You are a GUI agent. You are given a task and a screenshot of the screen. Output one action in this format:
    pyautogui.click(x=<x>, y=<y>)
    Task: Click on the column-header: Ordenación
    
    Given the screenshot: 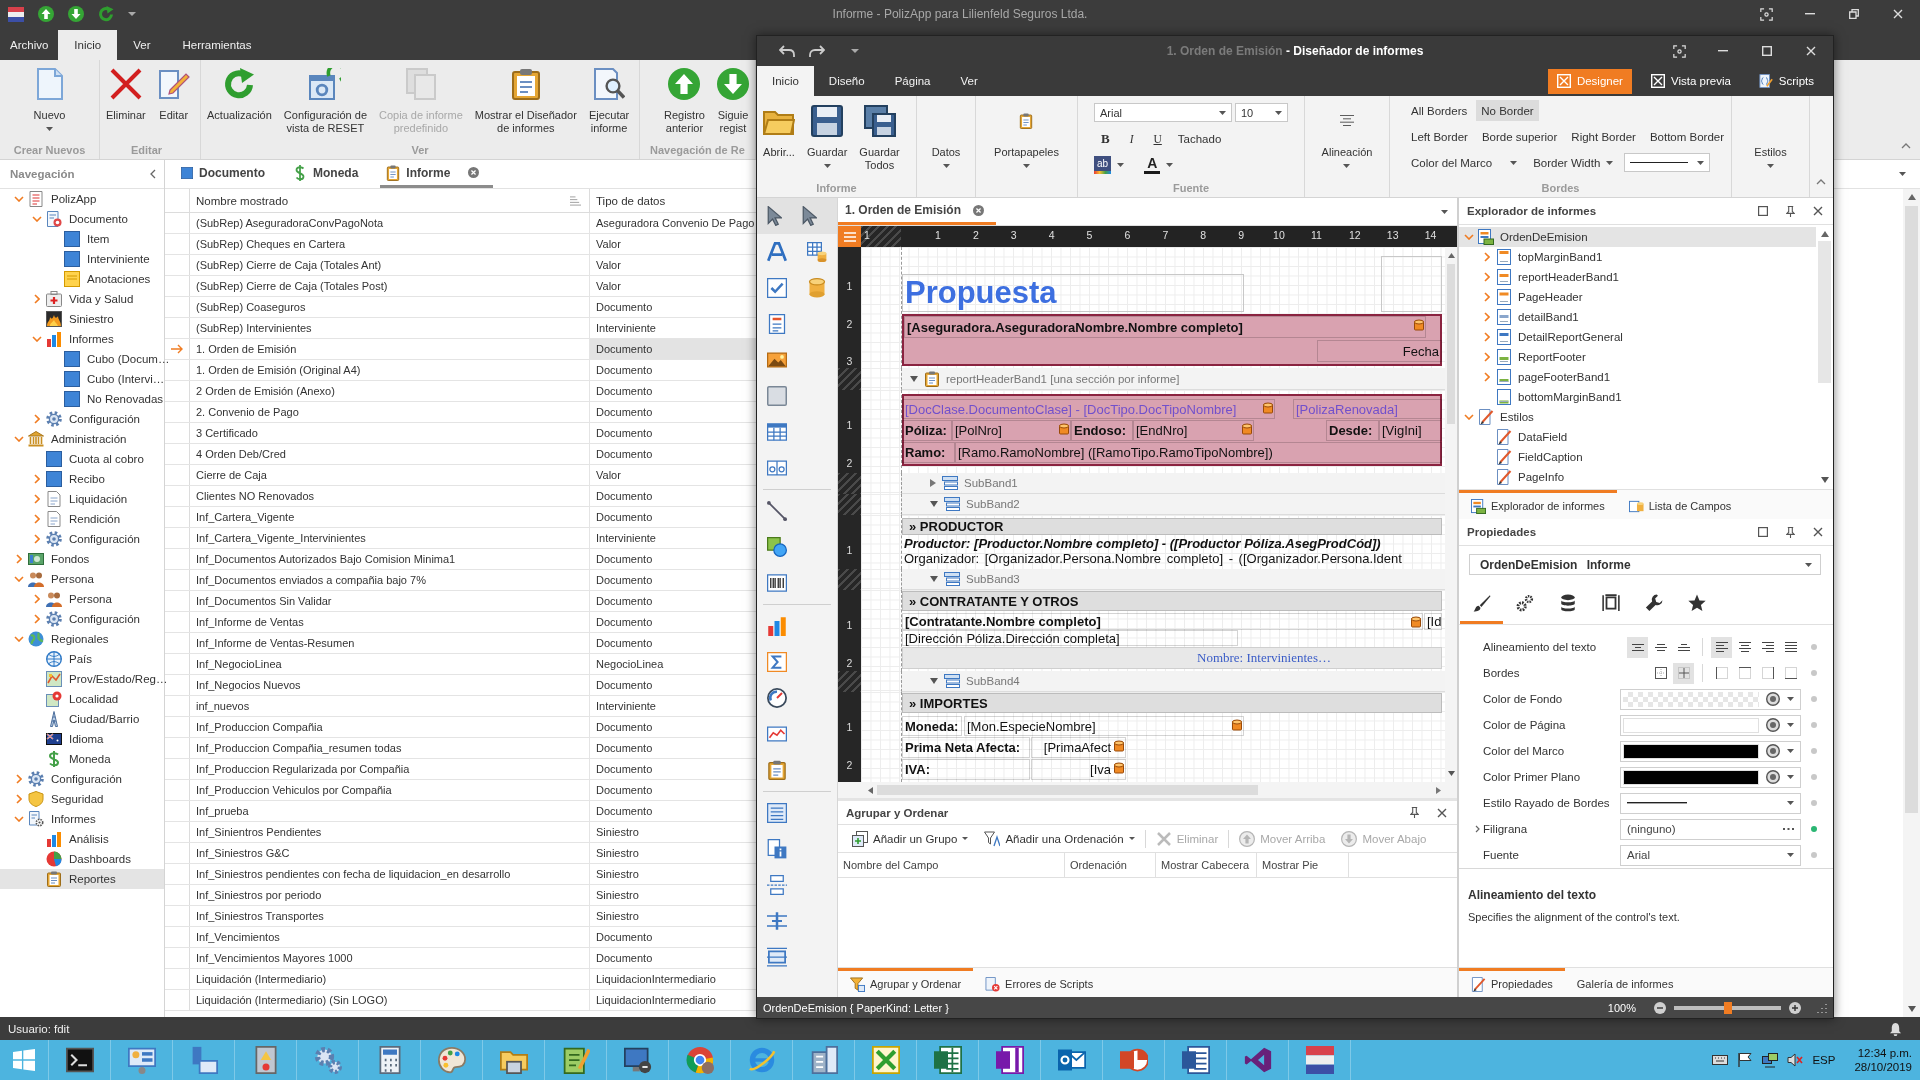 What is the action you would take?
    pyautogui.click(x=1110, y=865)
    